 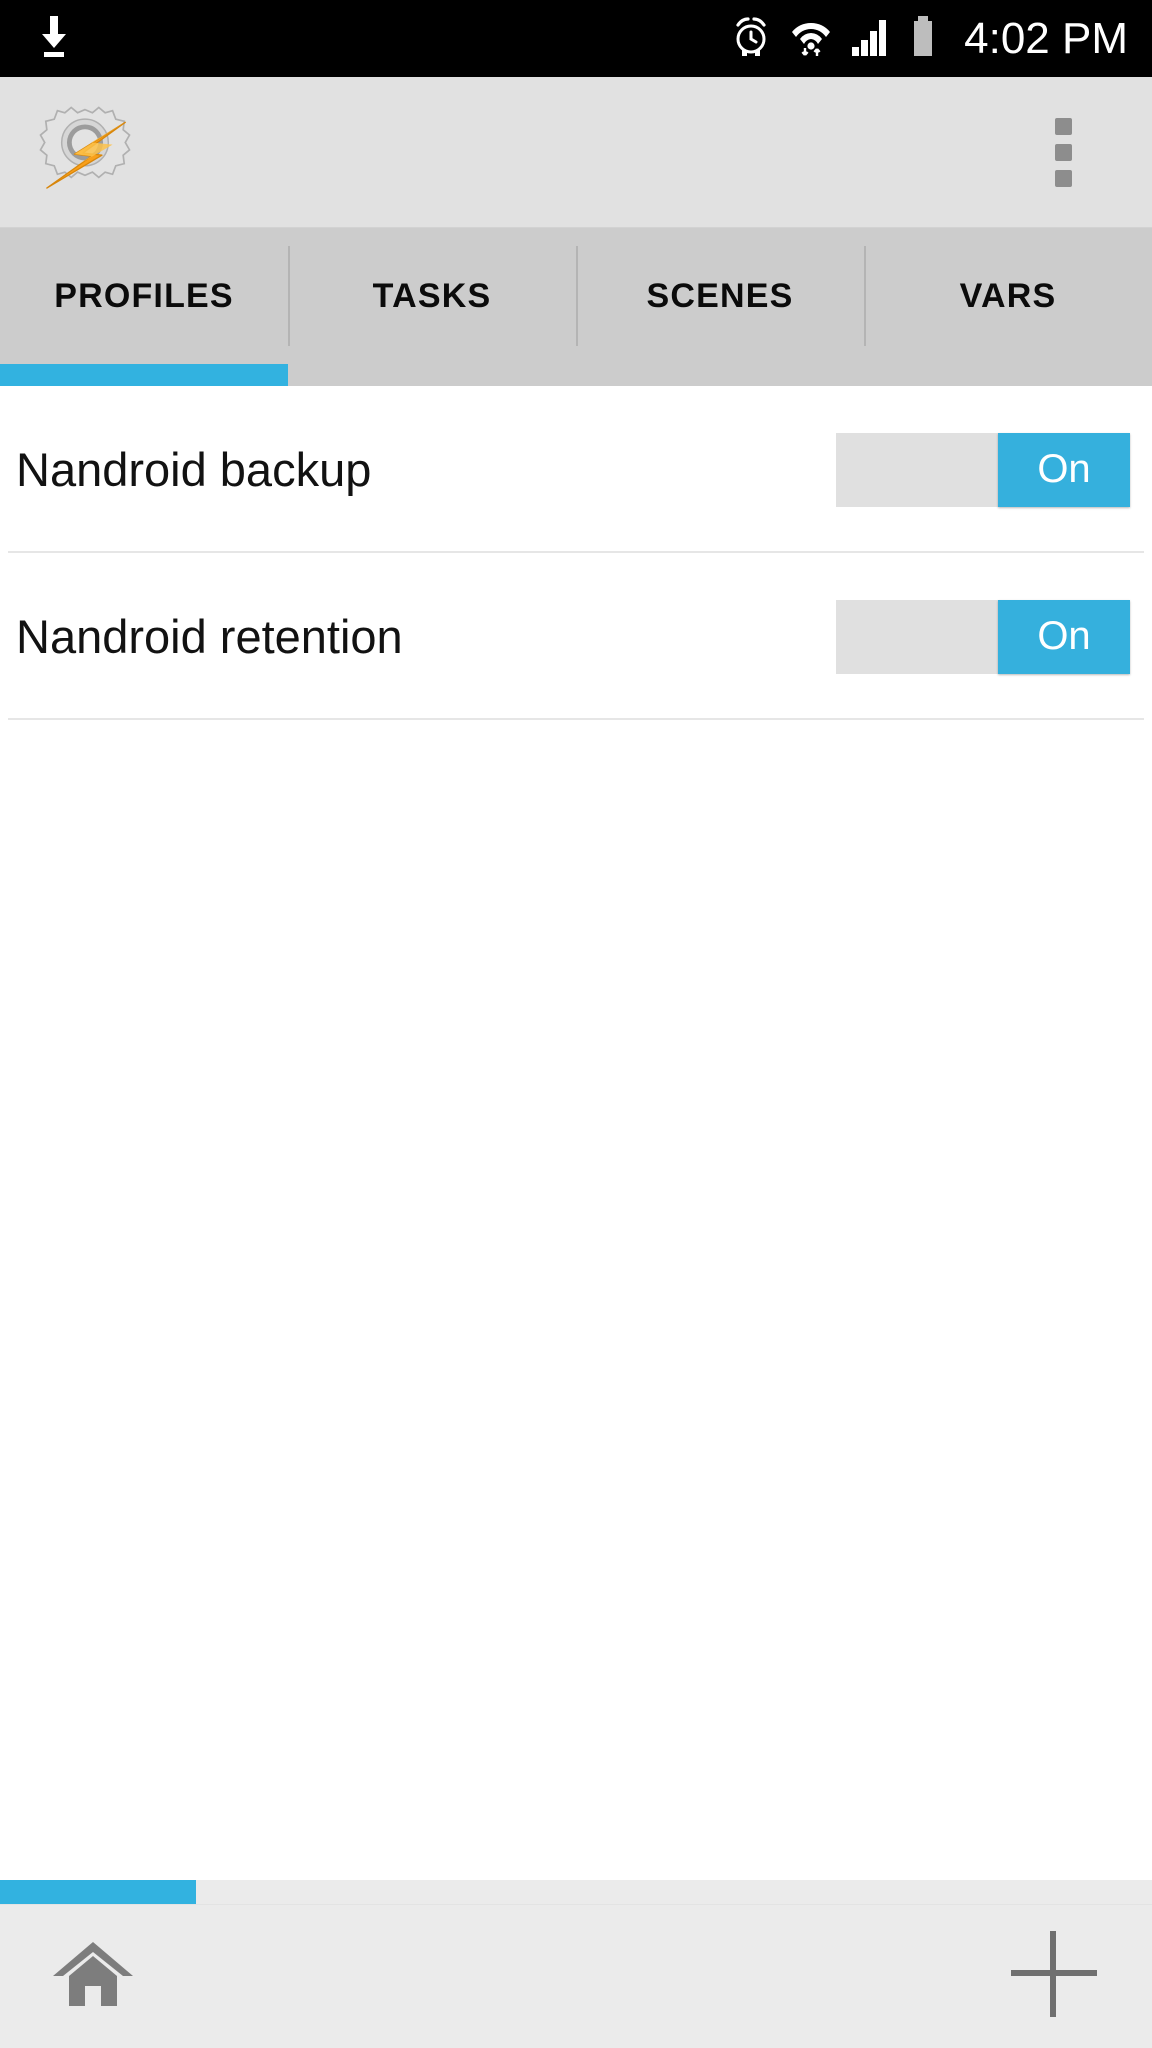 I want to click on signal-icon, so click(x=872, y=38).